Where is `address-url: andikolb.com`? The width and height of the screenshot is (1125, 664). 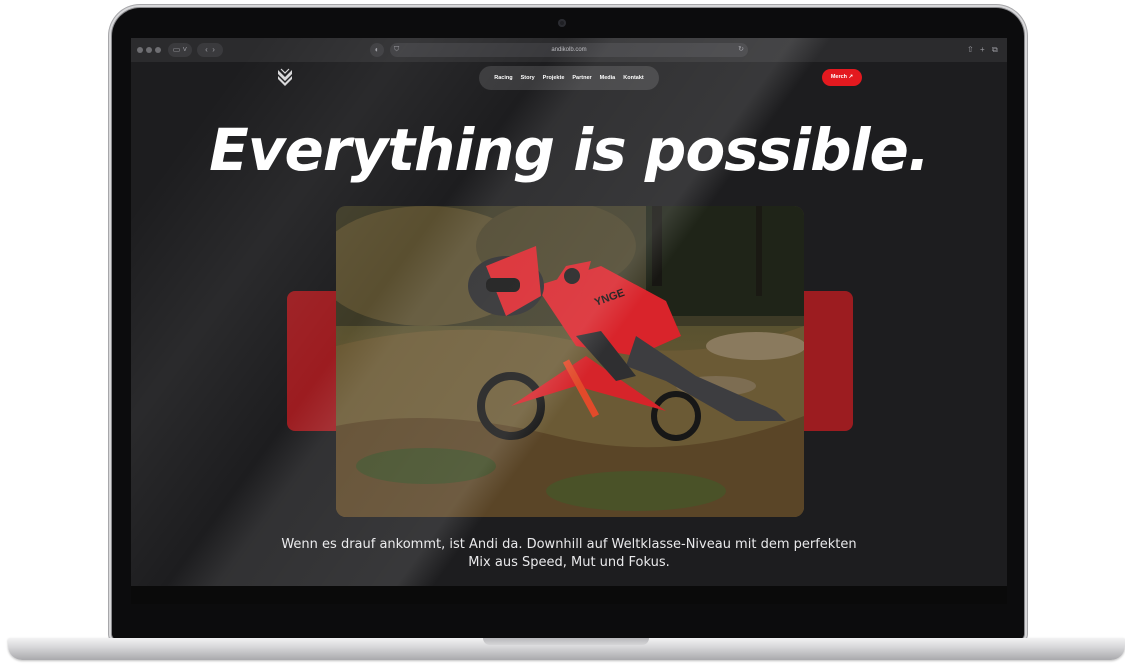 address-url: andikolb.com is located at coordinates (569, 50).